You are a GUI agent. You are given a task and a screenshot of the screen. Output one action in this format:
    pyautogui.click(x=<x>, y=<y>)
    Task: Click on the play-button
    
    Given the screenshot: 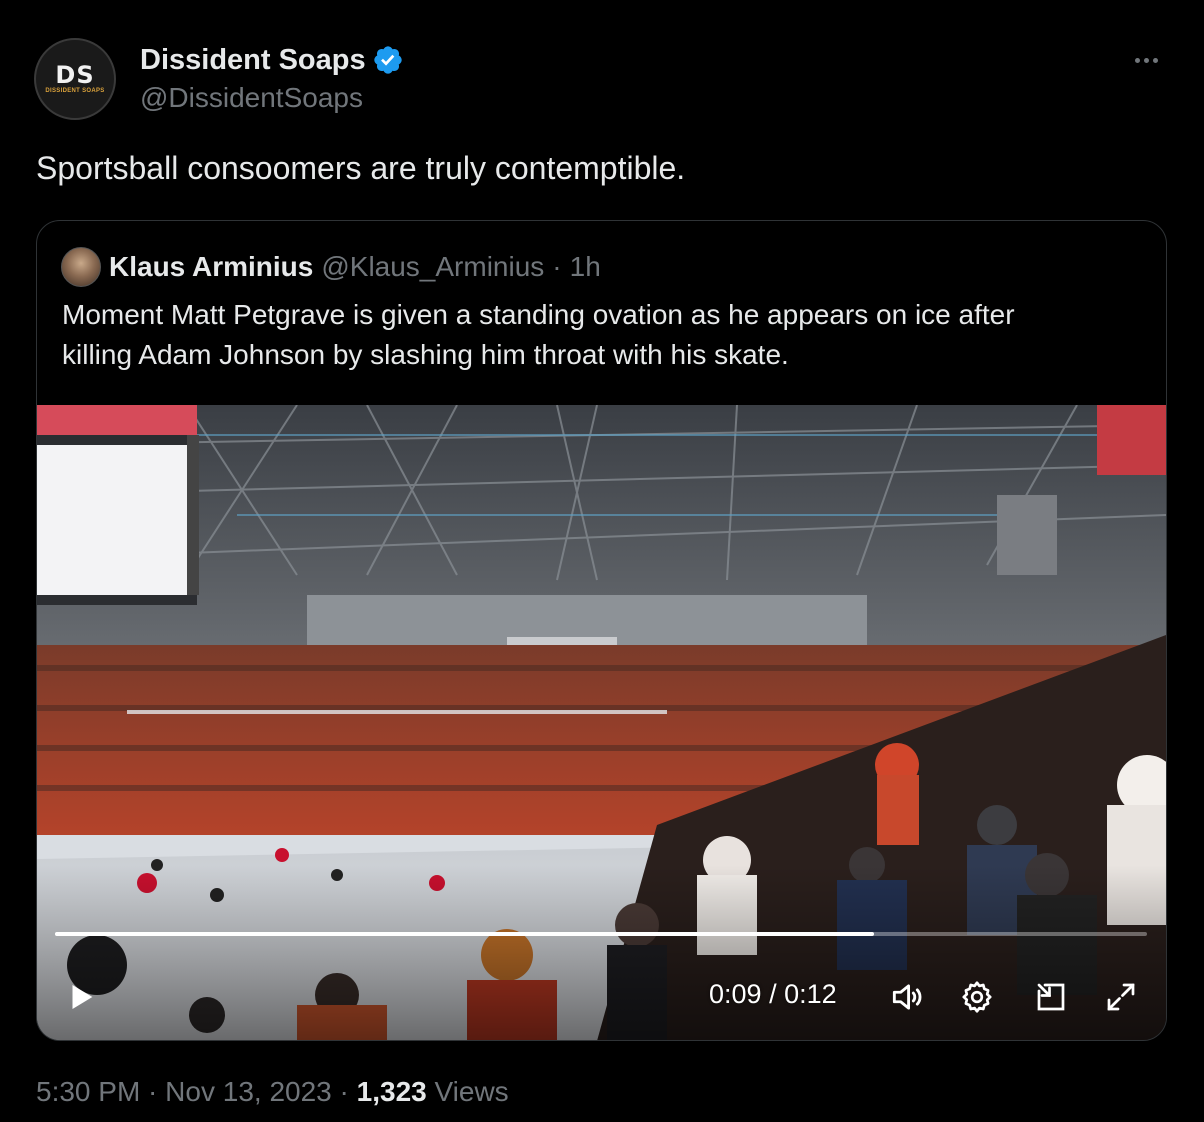 What is the action you would take?
    pyautogui.click(x=81, y=997)
    